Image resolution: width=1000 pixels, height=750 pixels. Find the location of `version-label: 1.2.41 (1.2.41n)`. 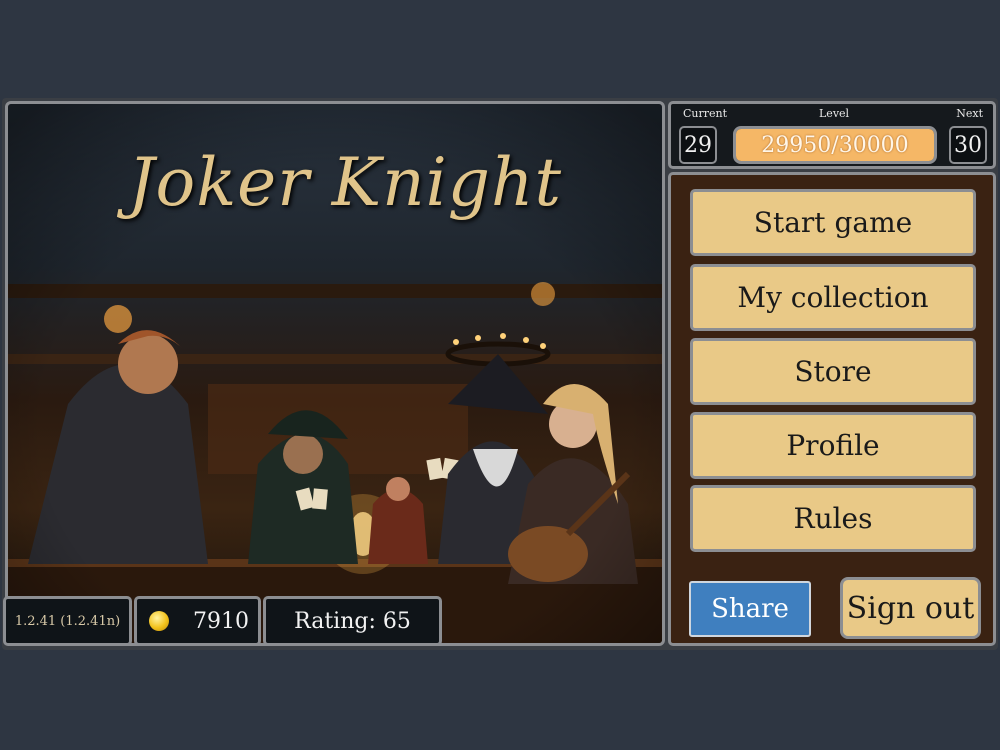

version-label: 1.2.41 (1.2.41n) is located at coordinates (67, 621).